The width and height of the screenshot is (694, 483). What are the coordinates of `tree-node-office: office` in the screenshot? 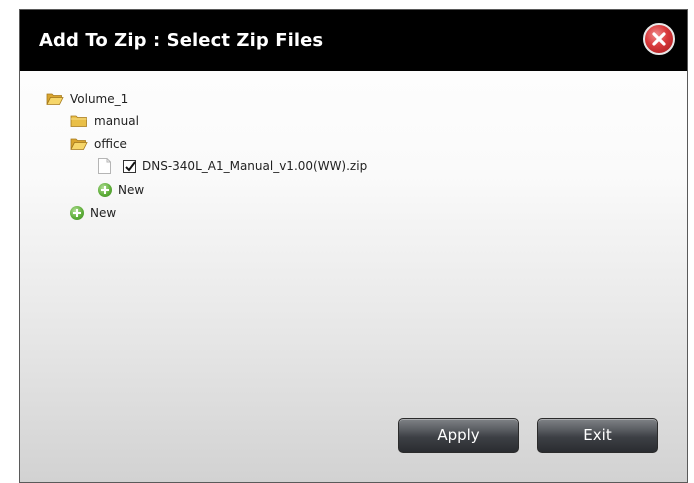 It's located at (98, 144).